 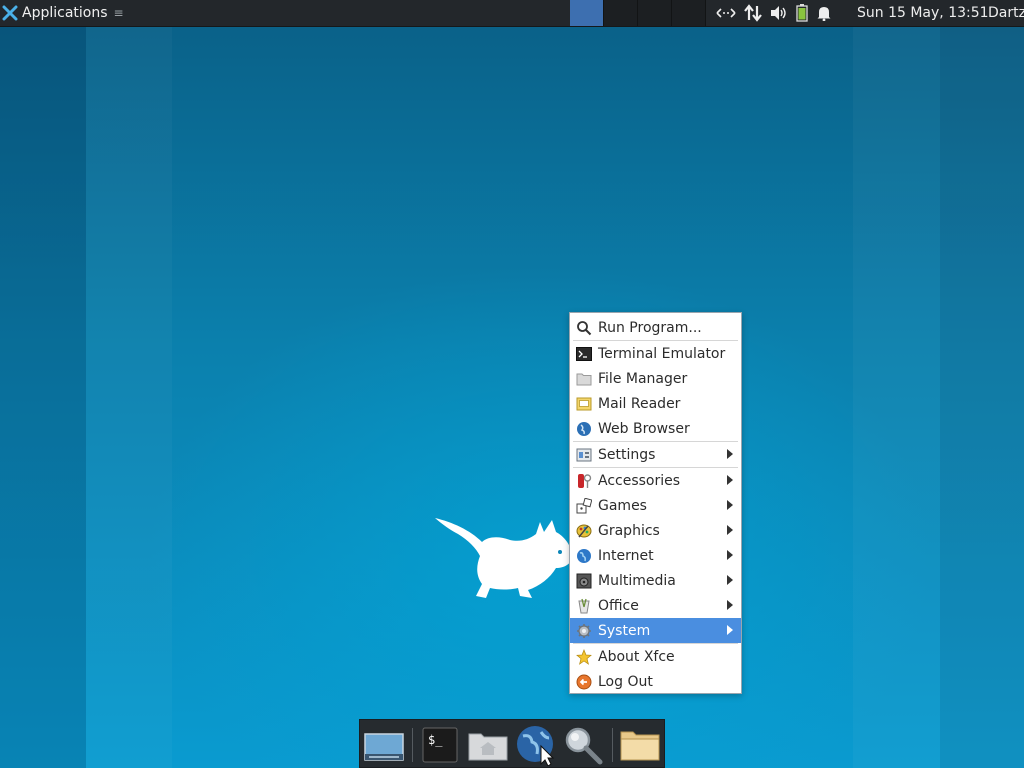 I want to click on menu-item-multimedia: Multimedia, so click(x=655, y=580).